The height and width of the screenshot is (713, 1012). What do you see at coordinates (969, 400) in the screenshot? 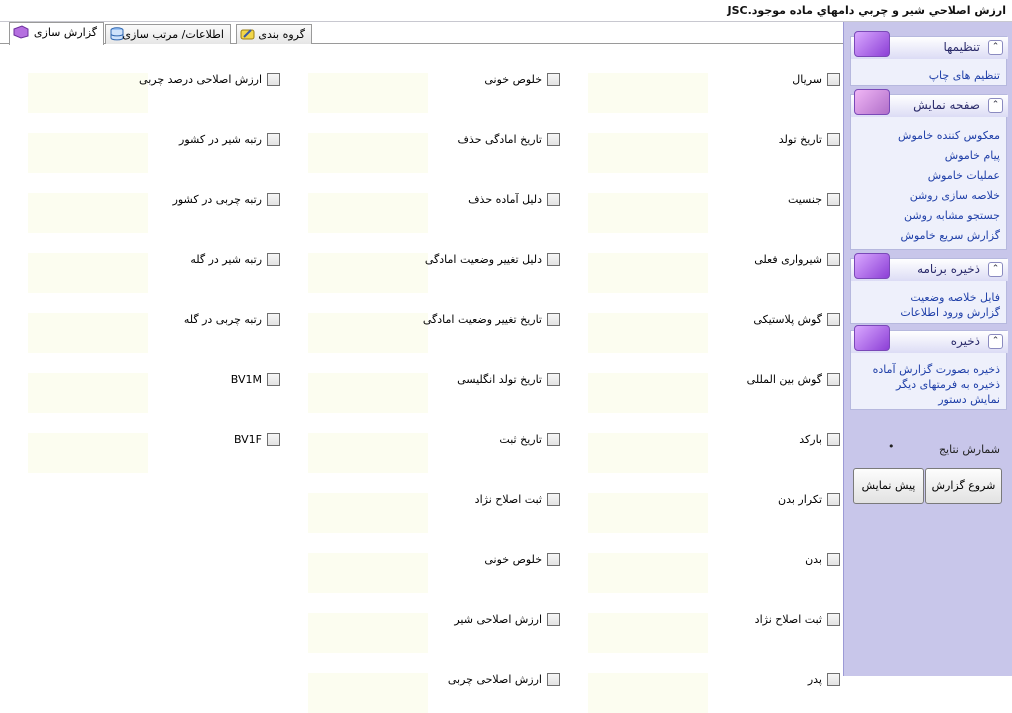
I see `panel-link: نمايش دستور` at bounding box center [969, 400].